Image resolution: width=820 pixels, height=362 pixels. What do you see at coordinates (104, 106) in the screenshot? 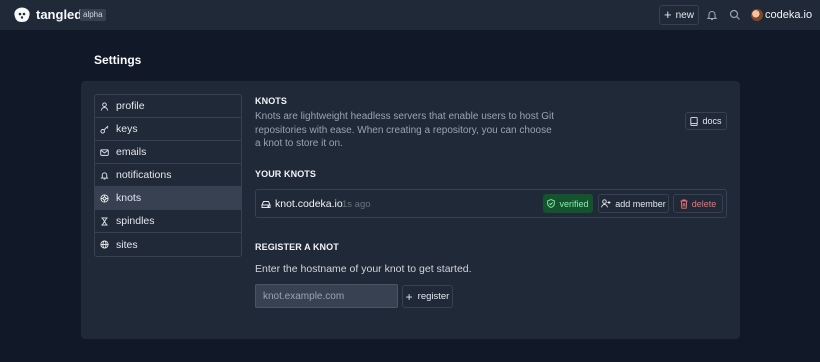
I see `user-icon` at bounding box center [104, 106].